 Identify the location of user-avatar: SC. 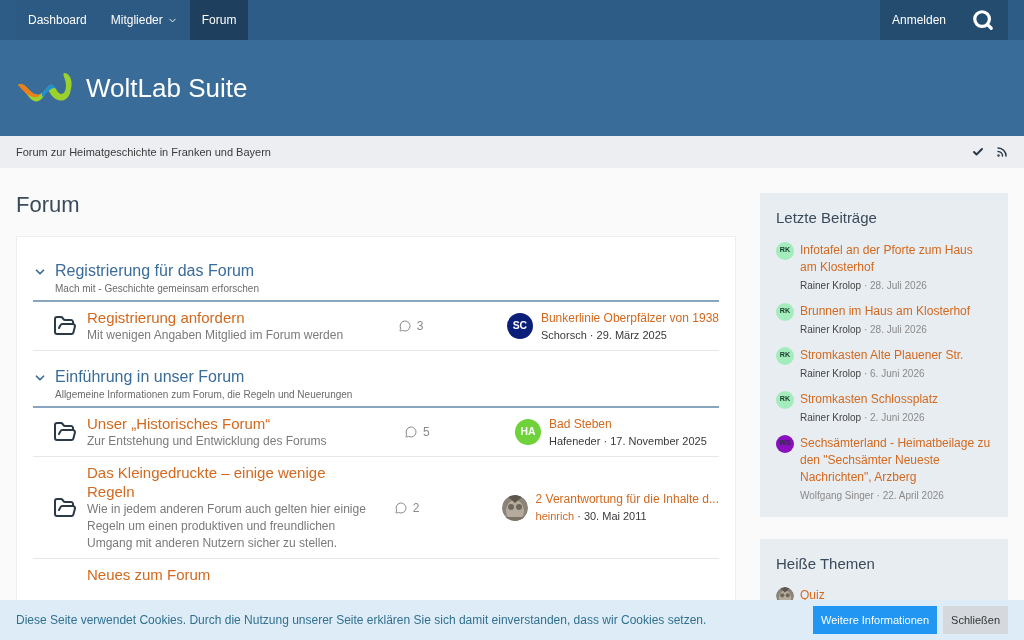
(519, 326).